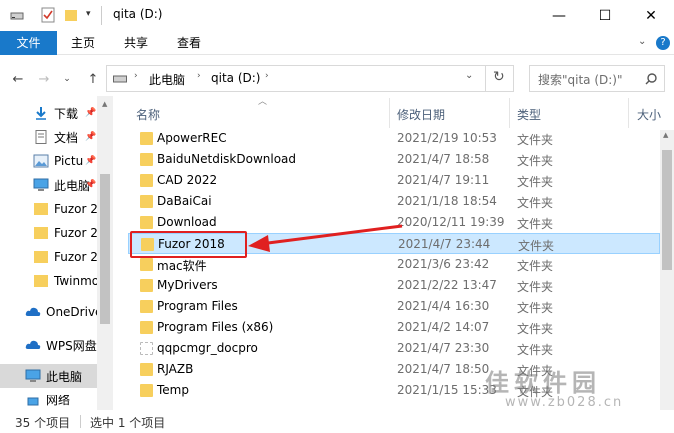 The image size is (674, 433). I want to click on minimize-button: —, so click(559, 15).